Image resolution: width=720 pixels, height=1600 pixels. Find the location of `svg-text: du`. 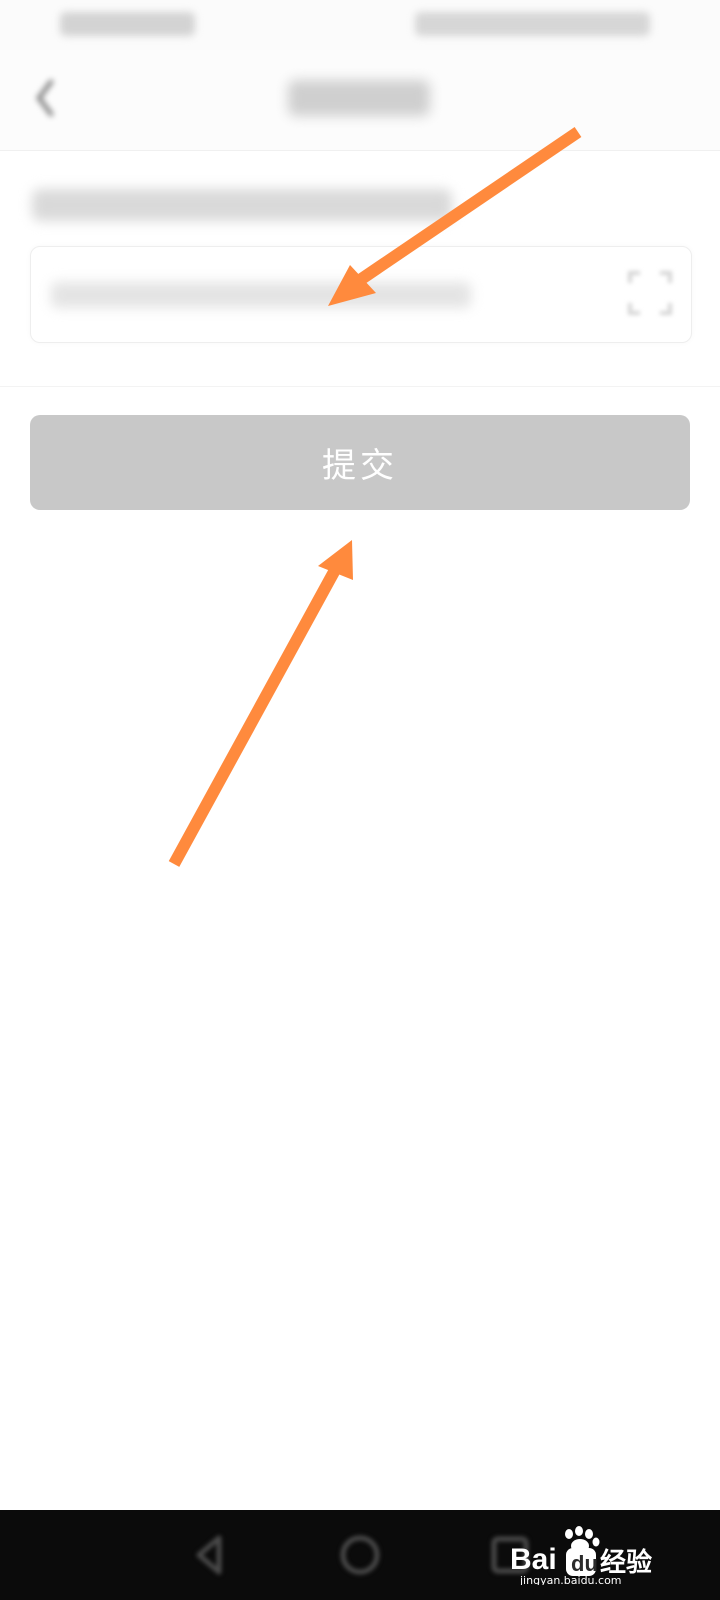

svg-text: du is located at coordinates (584, 1563).